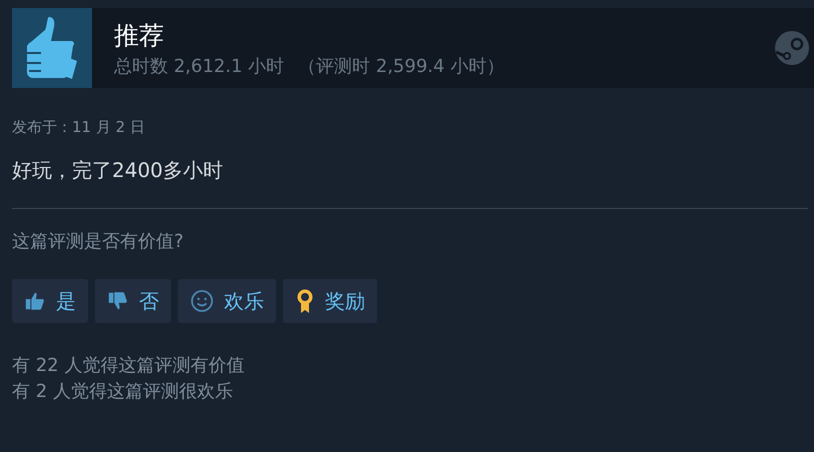  What do you see at coordinates (118, 301) in the screenshot?
I see `thumbs-down-icon` at bounding box center [118, 301].